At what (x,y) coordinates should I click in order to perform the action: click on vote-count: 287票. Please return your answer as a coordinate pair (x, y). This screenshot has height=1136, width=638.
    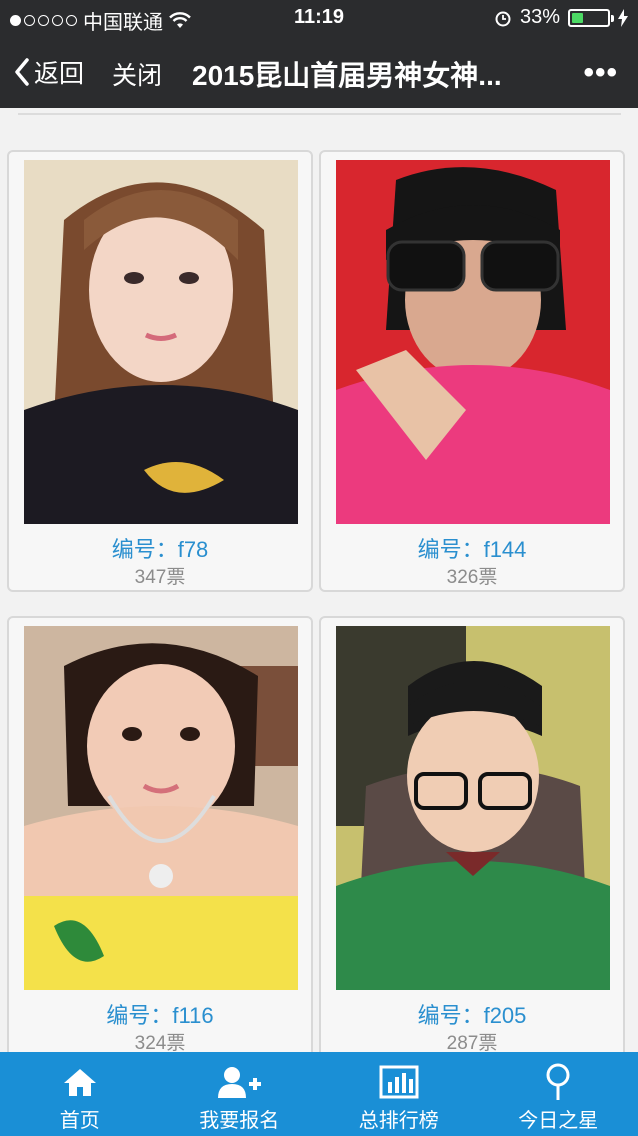
    Looking at the image, I should click on (472, 1043).